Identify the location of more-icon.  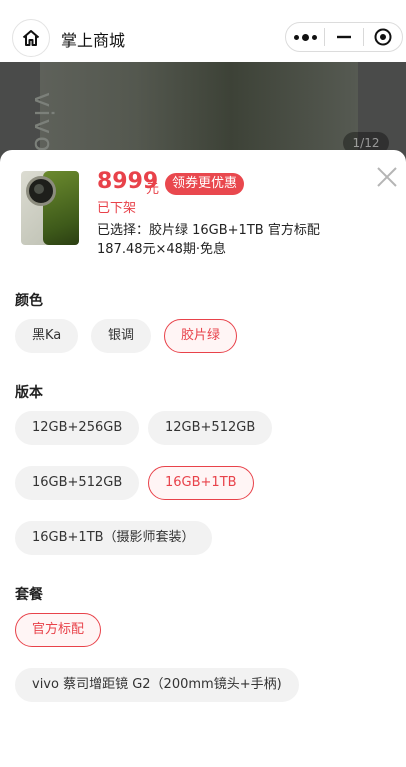
(305, 37).